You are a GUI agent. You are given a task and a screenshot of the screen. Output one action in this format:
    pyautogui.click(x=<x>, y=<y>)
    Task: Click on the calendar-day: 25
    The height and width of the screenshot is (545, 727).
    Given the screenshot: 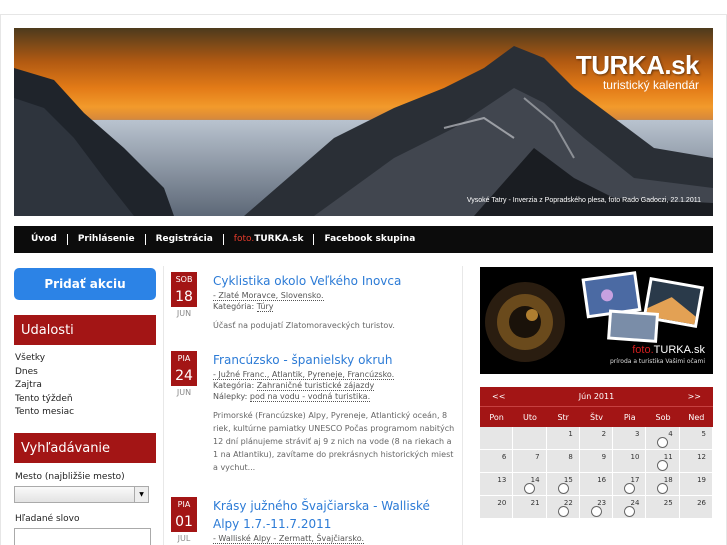 What is the action you would take?
    pyautogui.click(x=663, y=507)
    